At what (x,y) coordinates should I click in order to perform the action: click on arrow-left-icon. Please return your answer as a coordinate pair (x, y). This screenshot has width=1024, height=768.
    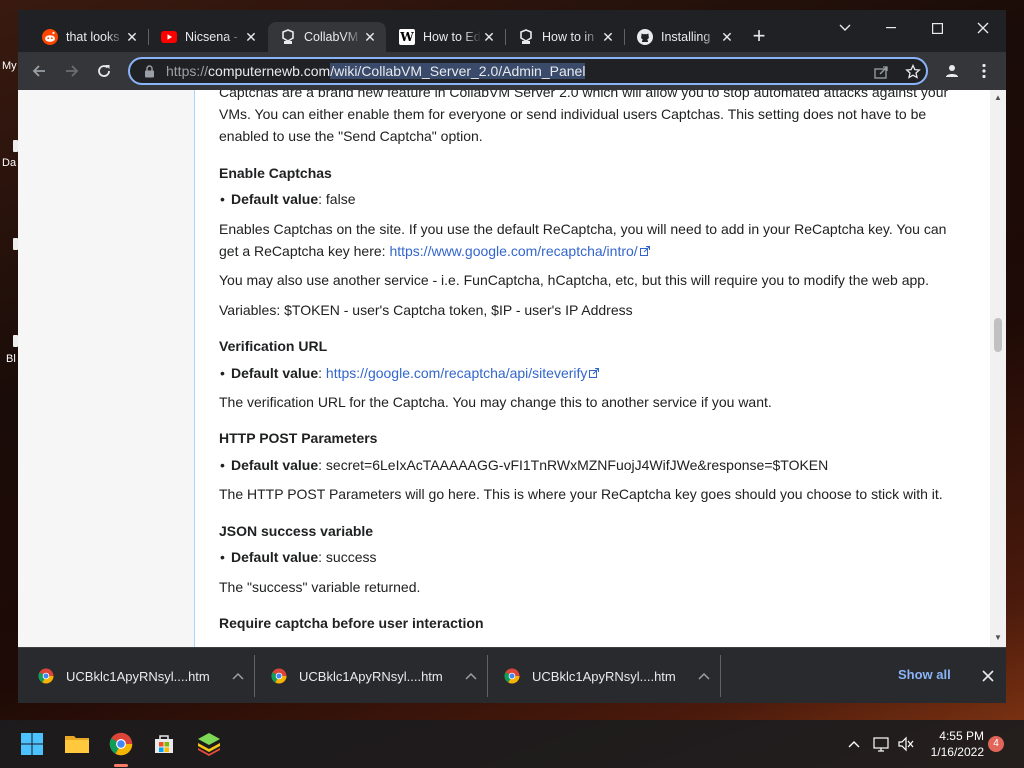
    Looking at the image, I should click on (38, 71).